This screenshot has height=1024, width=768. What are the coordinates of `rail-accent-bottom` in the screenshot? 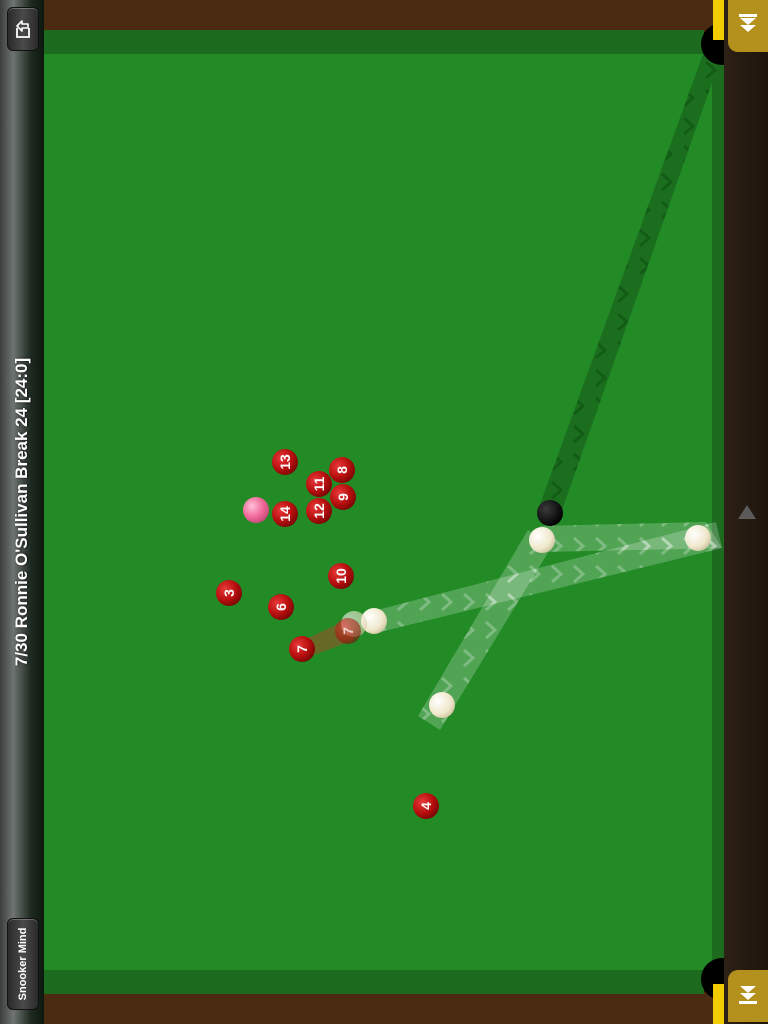 It's located at (718, 1004).